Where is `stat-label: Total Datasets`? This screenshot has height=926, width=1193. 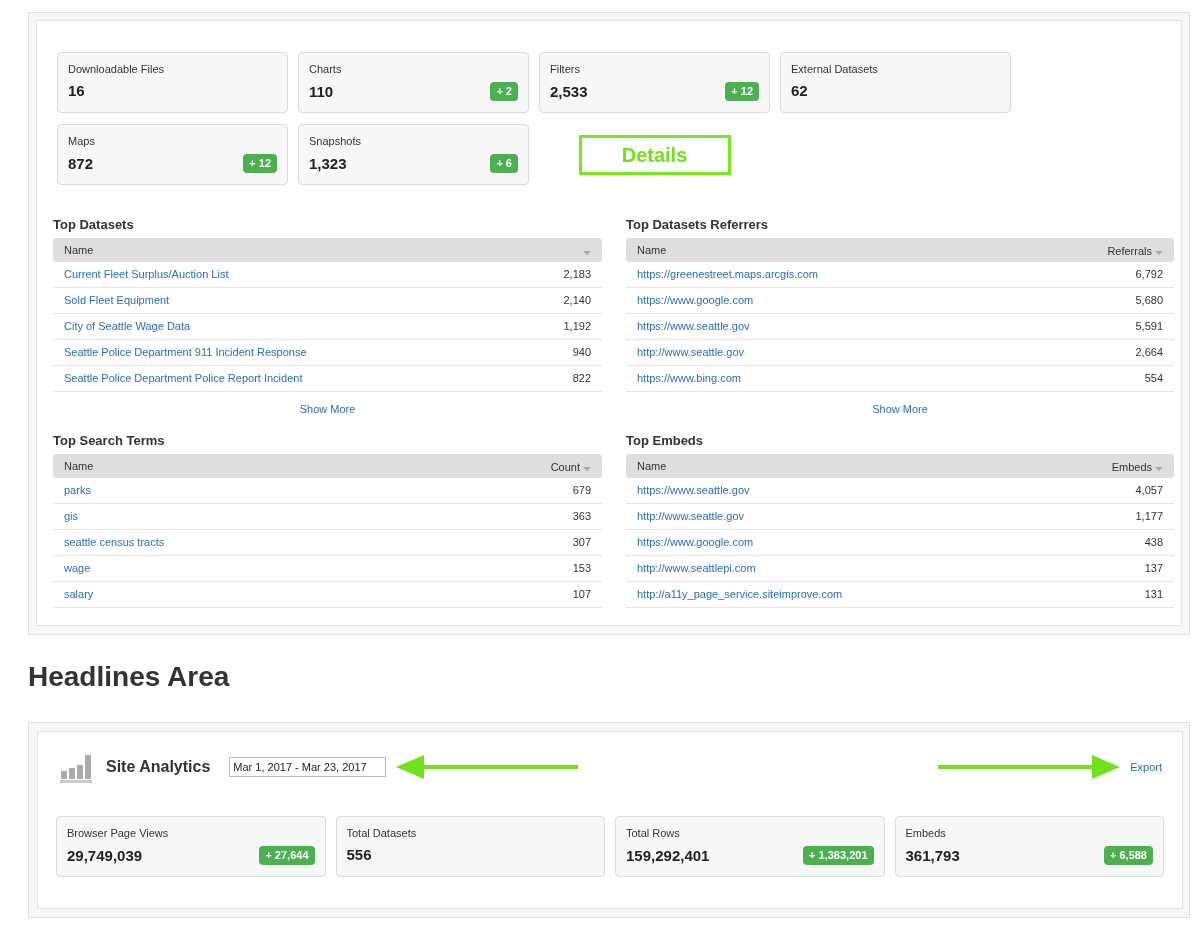
stat-label: Total Datasets is located at coordinates (382, 833).